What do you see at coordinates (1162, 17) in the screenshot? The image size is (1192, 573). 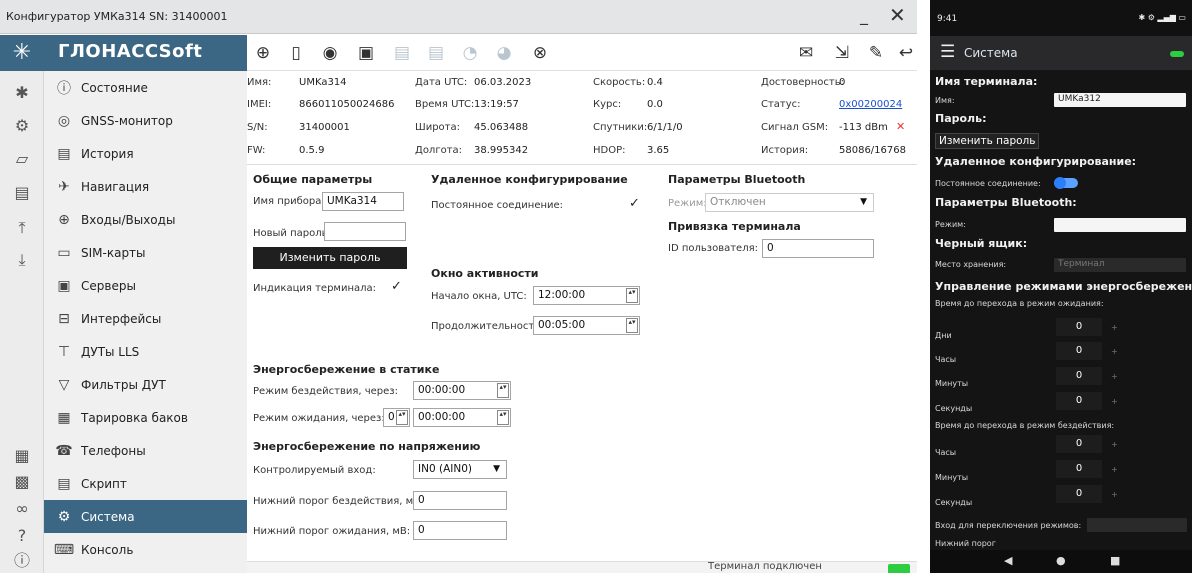 I see `status-icons: ✱ ⚙ ▂▄▆ ▭` at bounding box center [1162, 17].